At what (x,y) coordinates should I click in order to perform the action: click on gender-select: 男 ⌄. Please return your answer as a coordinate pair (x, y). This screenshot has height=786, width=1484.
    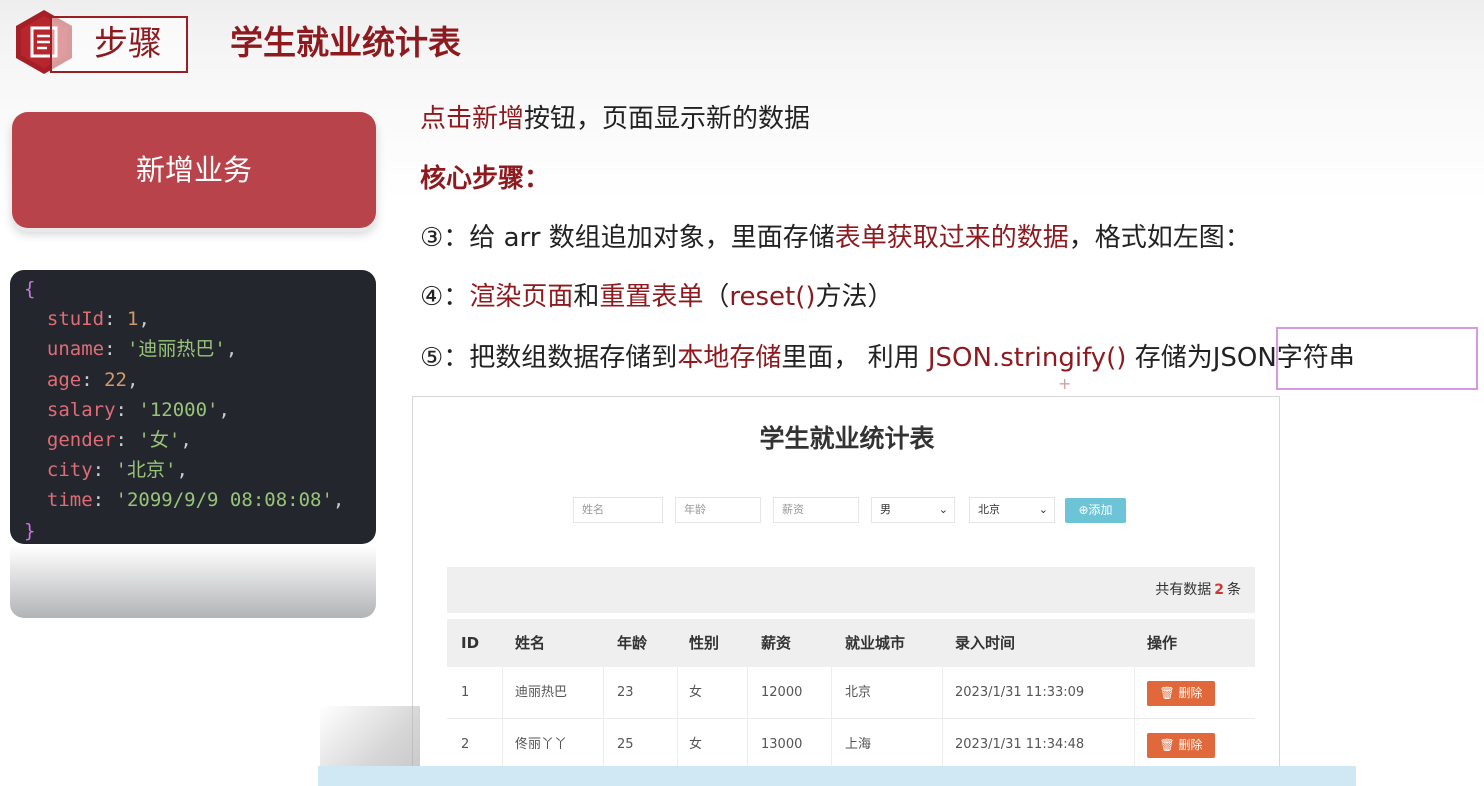
    Looking at the image, I should click on (913, 510).